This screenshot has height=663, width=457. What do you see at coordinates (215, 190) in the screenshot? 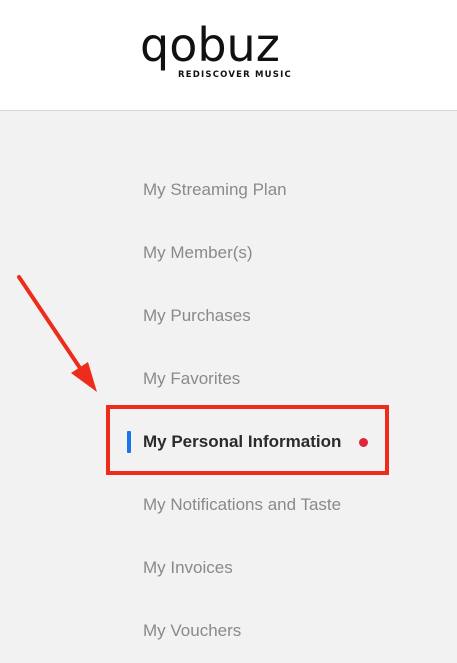
I see `menu-item-streaming-plan: My Streaming Plan` at bounding box center [215, 190].